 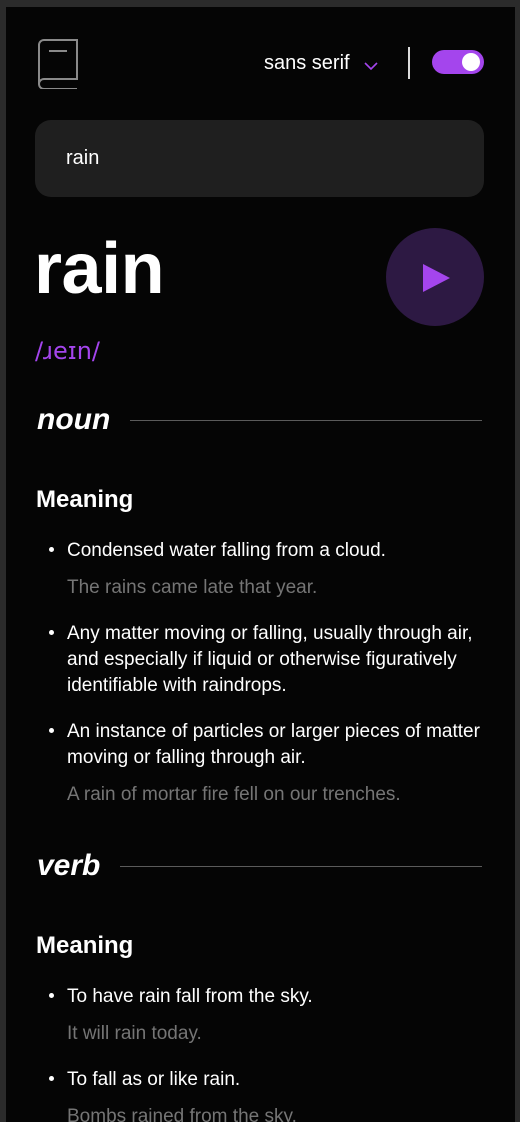 I want to click on header-divider, so click(x=409, y=63).